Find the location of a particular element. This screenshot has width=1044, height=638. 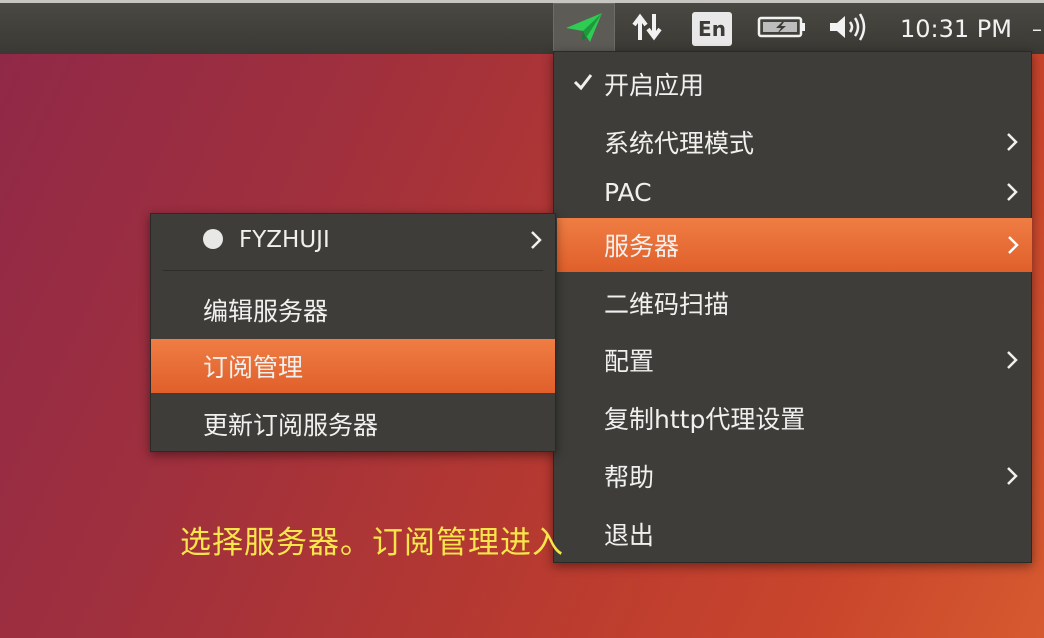

menu-separator is located at coordinates (353, 270).